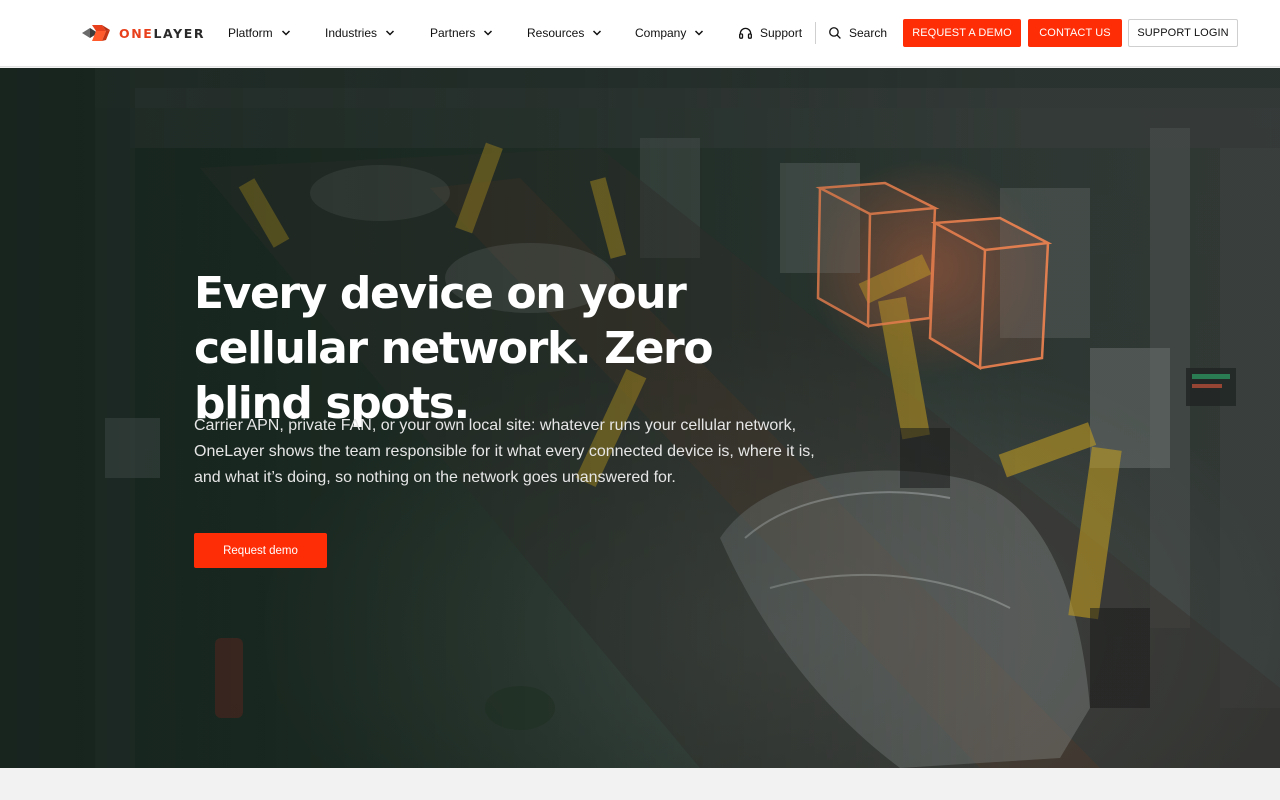 This screenshot has height=800, width=1280. Describe the element at coordinates (1075, 33) in the screenshot. I see `contact-us-button: CONTACT US` at that location.